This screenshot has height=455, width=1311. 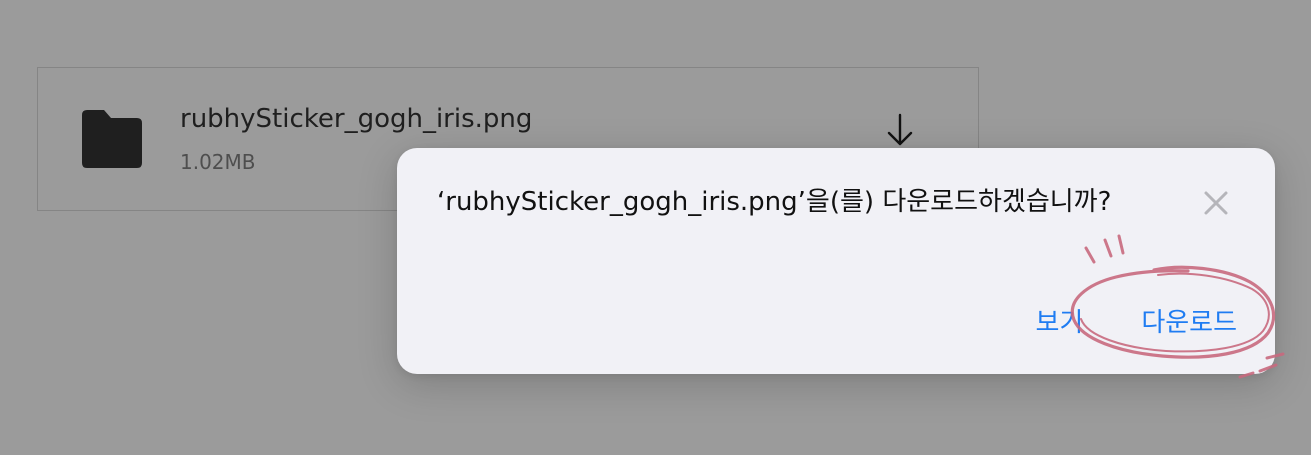 I want to click on close-icon, so click(x=1216, y=203).